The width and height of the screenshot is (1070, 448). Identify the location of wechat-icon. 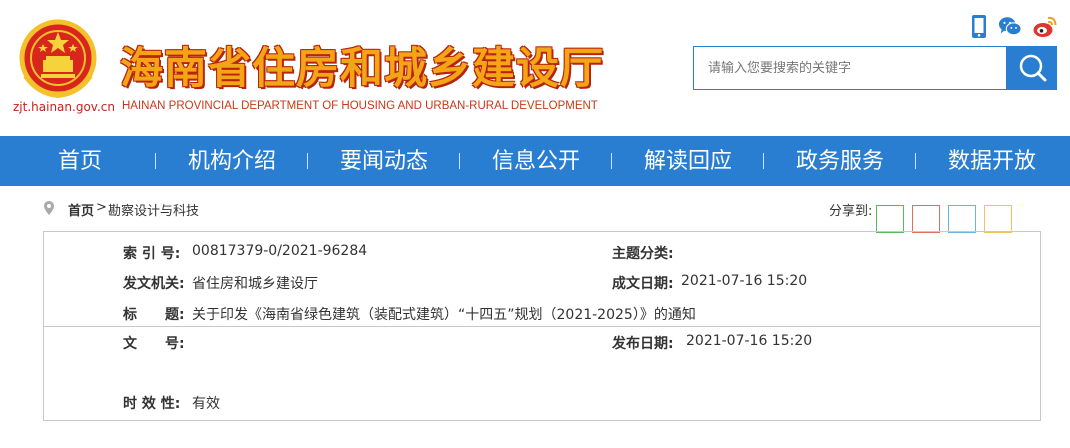
(1010, 27).